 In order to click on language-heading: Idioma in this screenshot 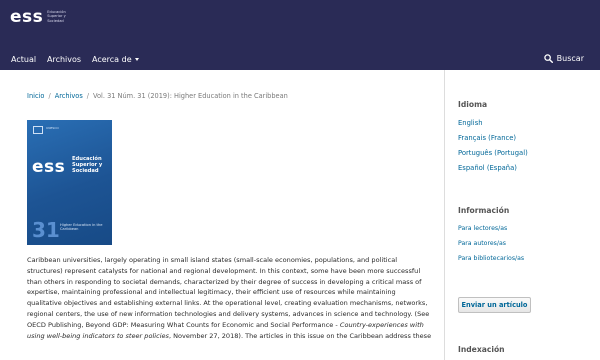, I will do `click(473, 104)`.